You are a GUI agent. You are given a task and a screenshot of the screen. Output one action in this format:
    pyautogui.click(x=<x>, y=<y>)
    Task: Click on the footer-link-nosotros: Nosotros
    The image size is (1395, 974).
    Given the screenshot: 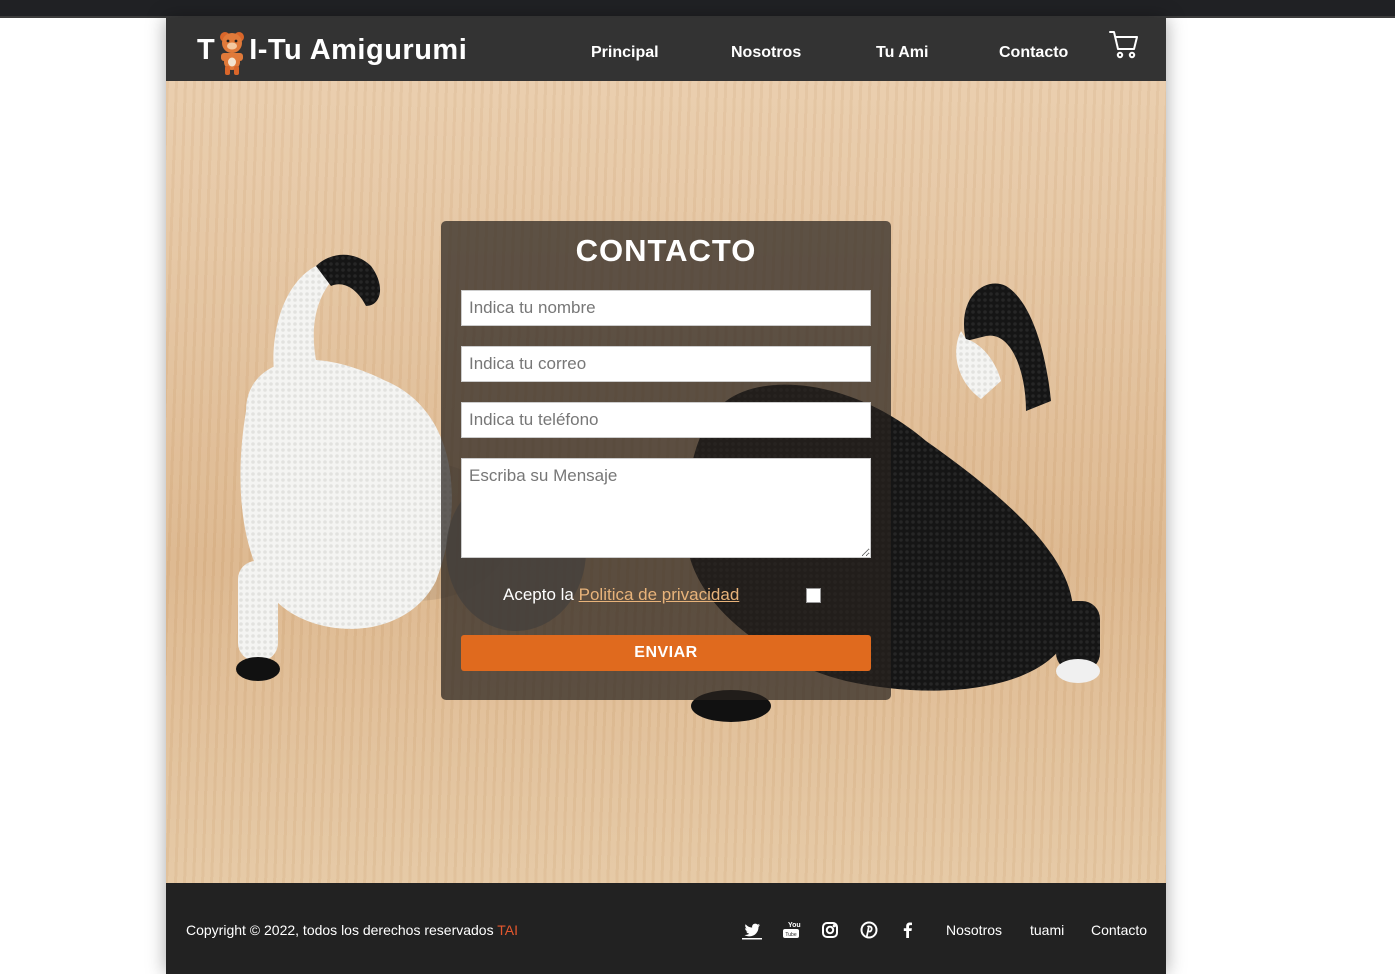 What is the action you would take?
    pyautogui.click(x=974, y=930)
    